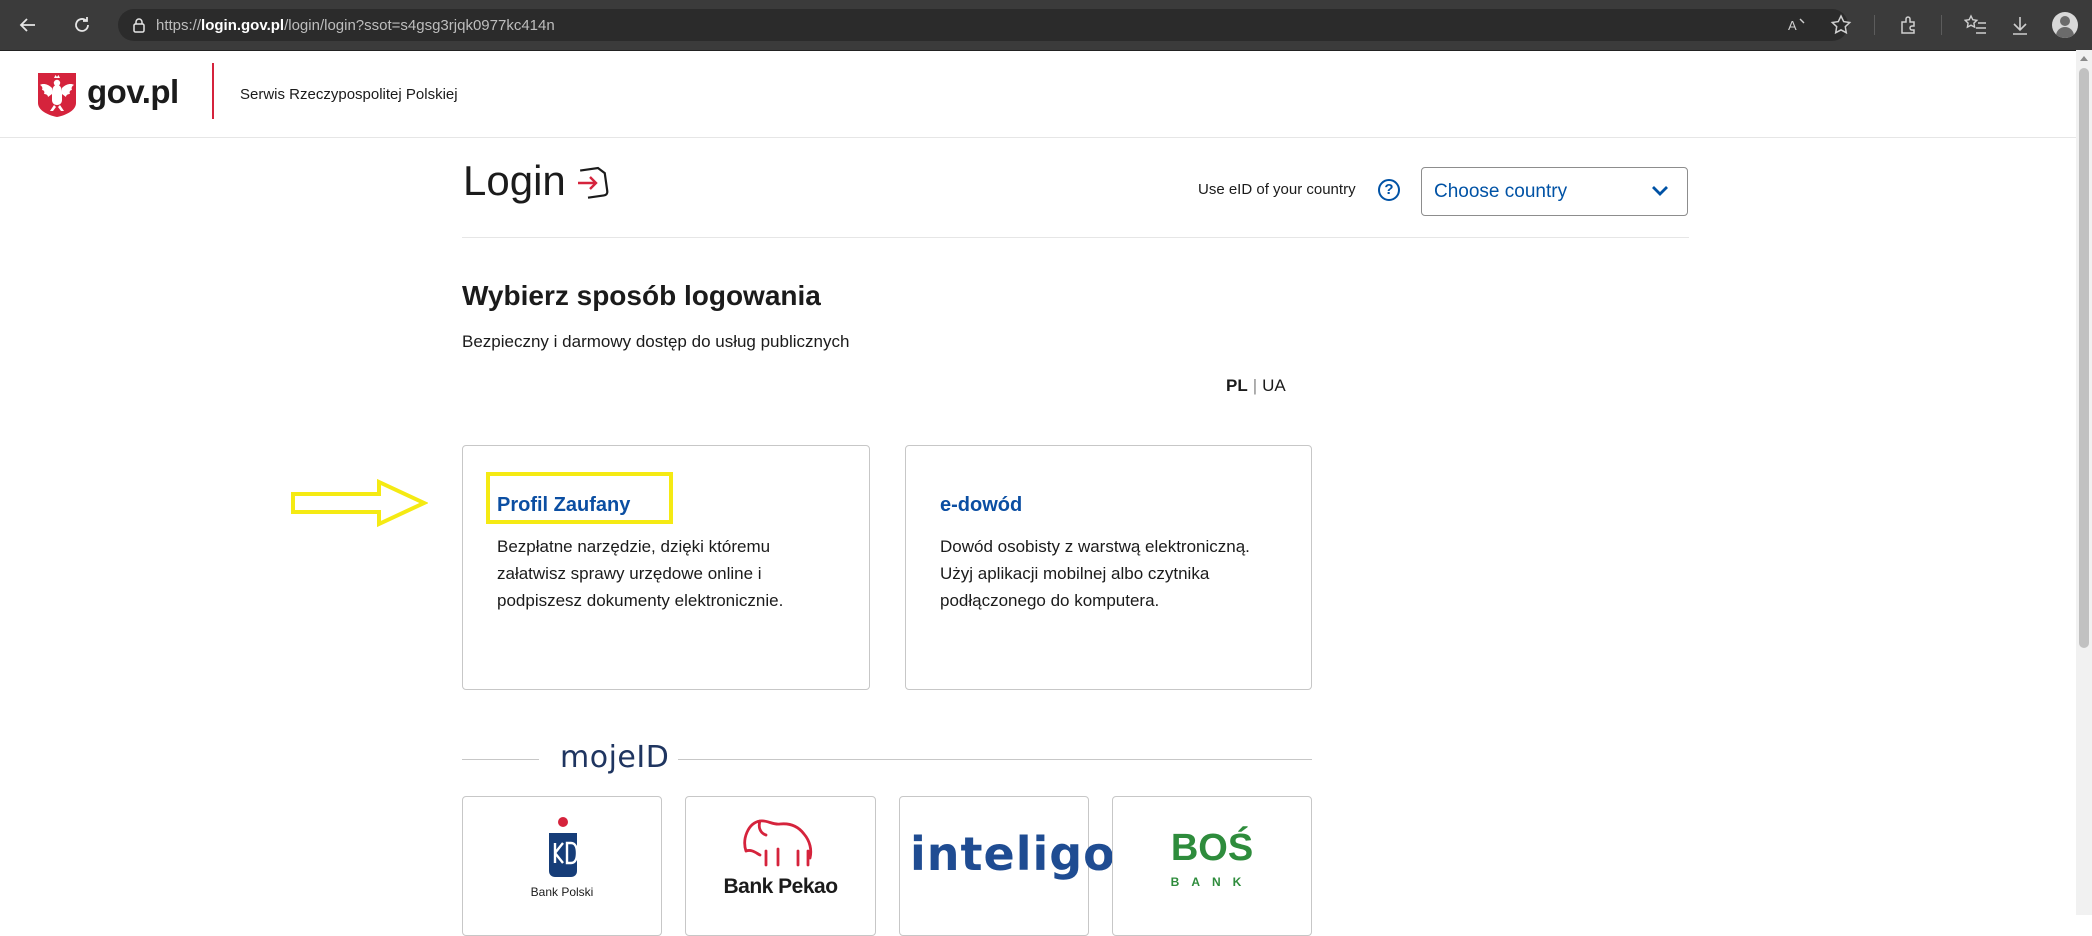  I want to click on header-divider, so click(213, 91).